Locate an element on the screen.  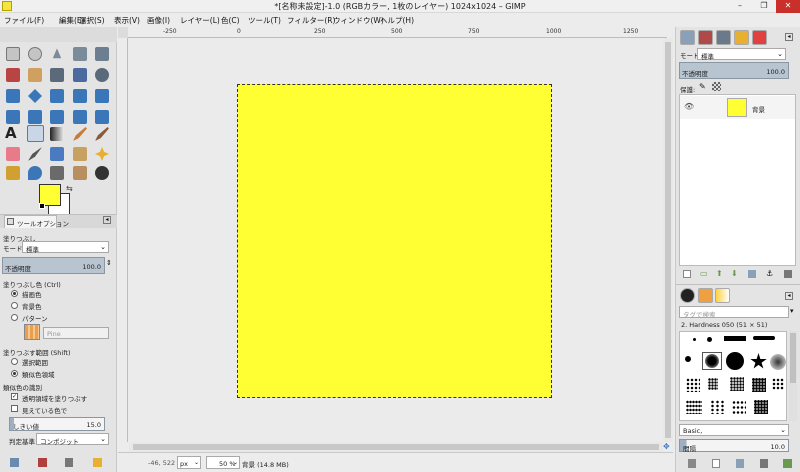
menu-filters: フィルター(R) is located at coordinates (311, 20).